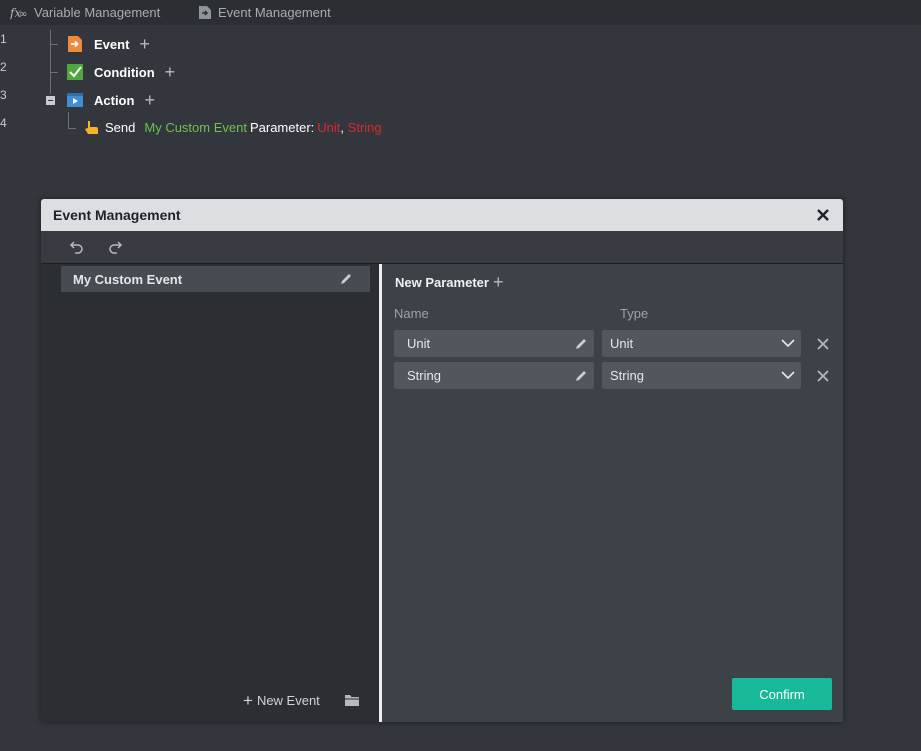  I want to click on add-event-icon: +, so click(144, 44).